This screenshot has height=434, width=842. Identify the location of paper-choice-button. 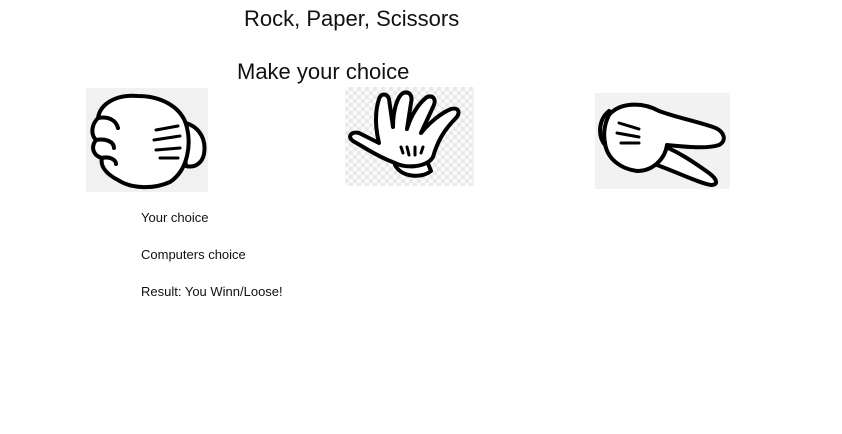
(409, 136).